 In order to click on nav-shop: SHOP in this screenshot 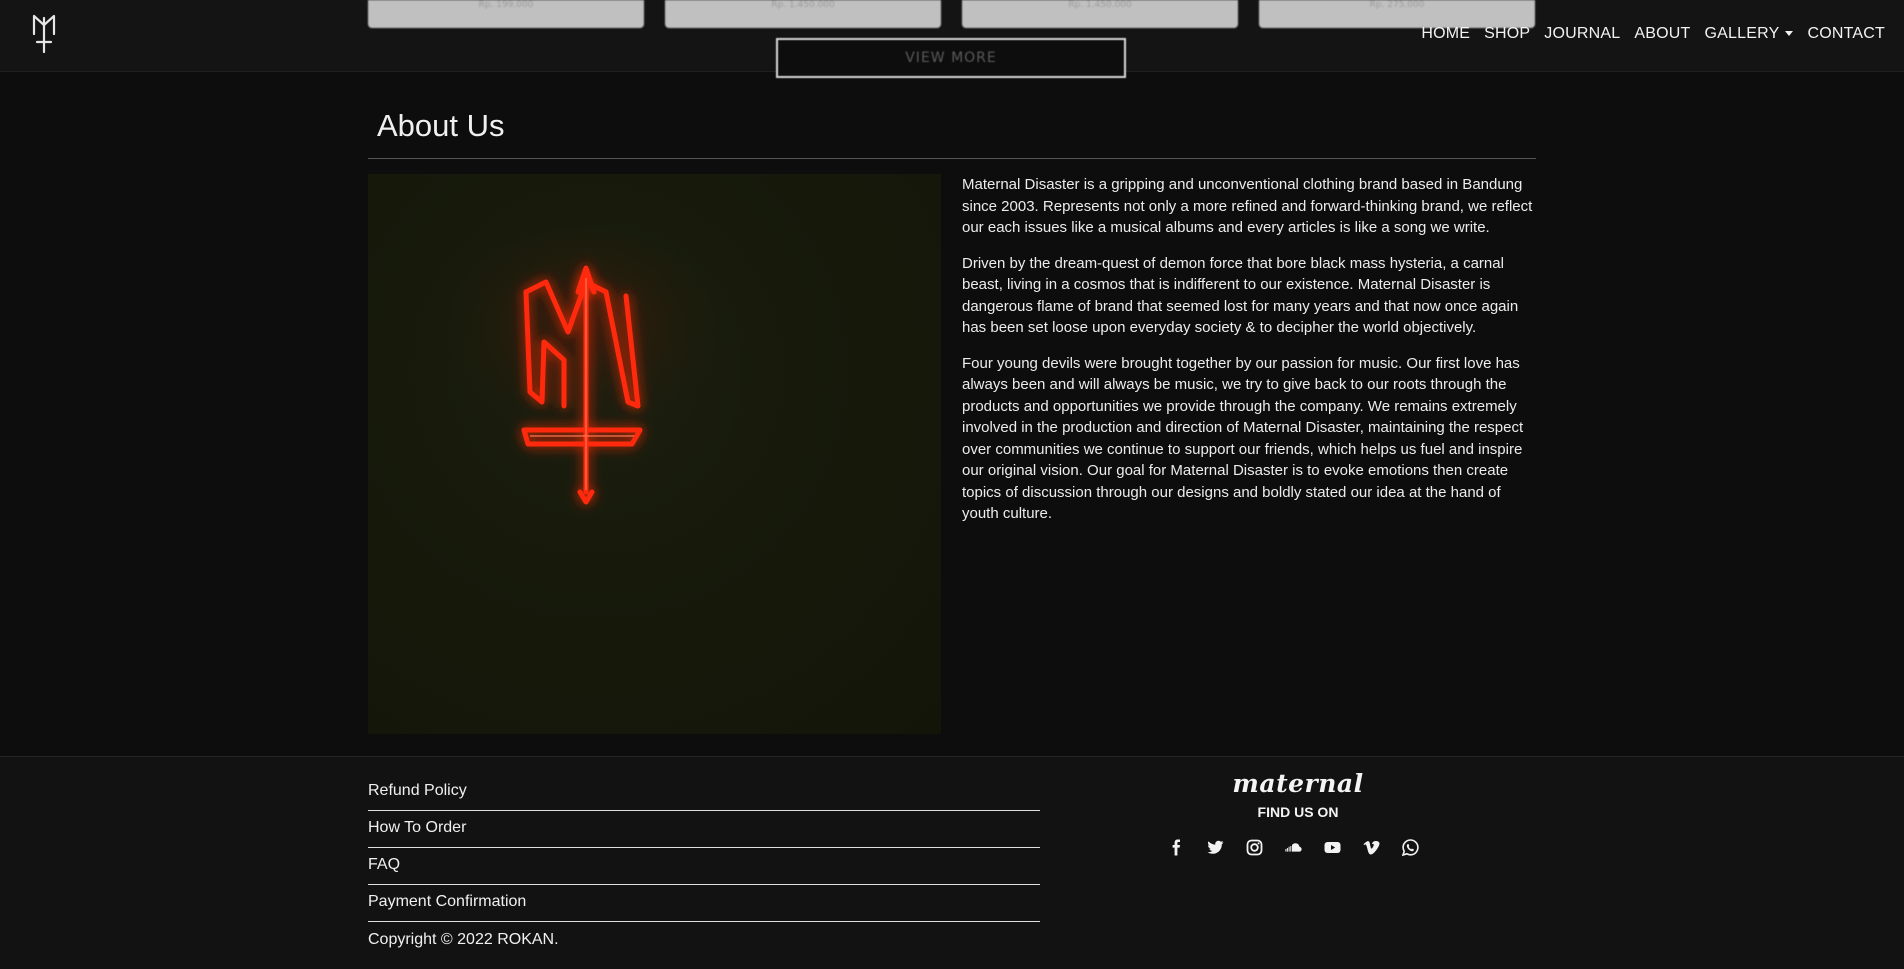, I will do `click(1507, 34)`.